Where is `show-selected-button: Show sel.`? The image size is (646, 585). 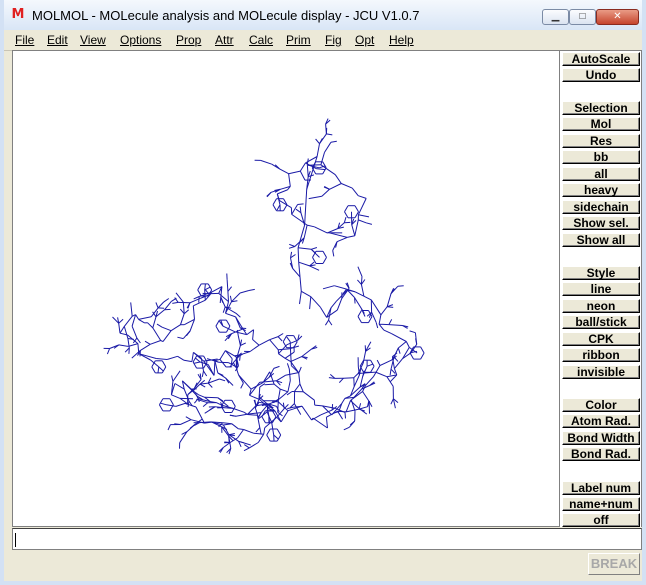
show-selected-button: Show sel. is located at coordinates (601, 223).